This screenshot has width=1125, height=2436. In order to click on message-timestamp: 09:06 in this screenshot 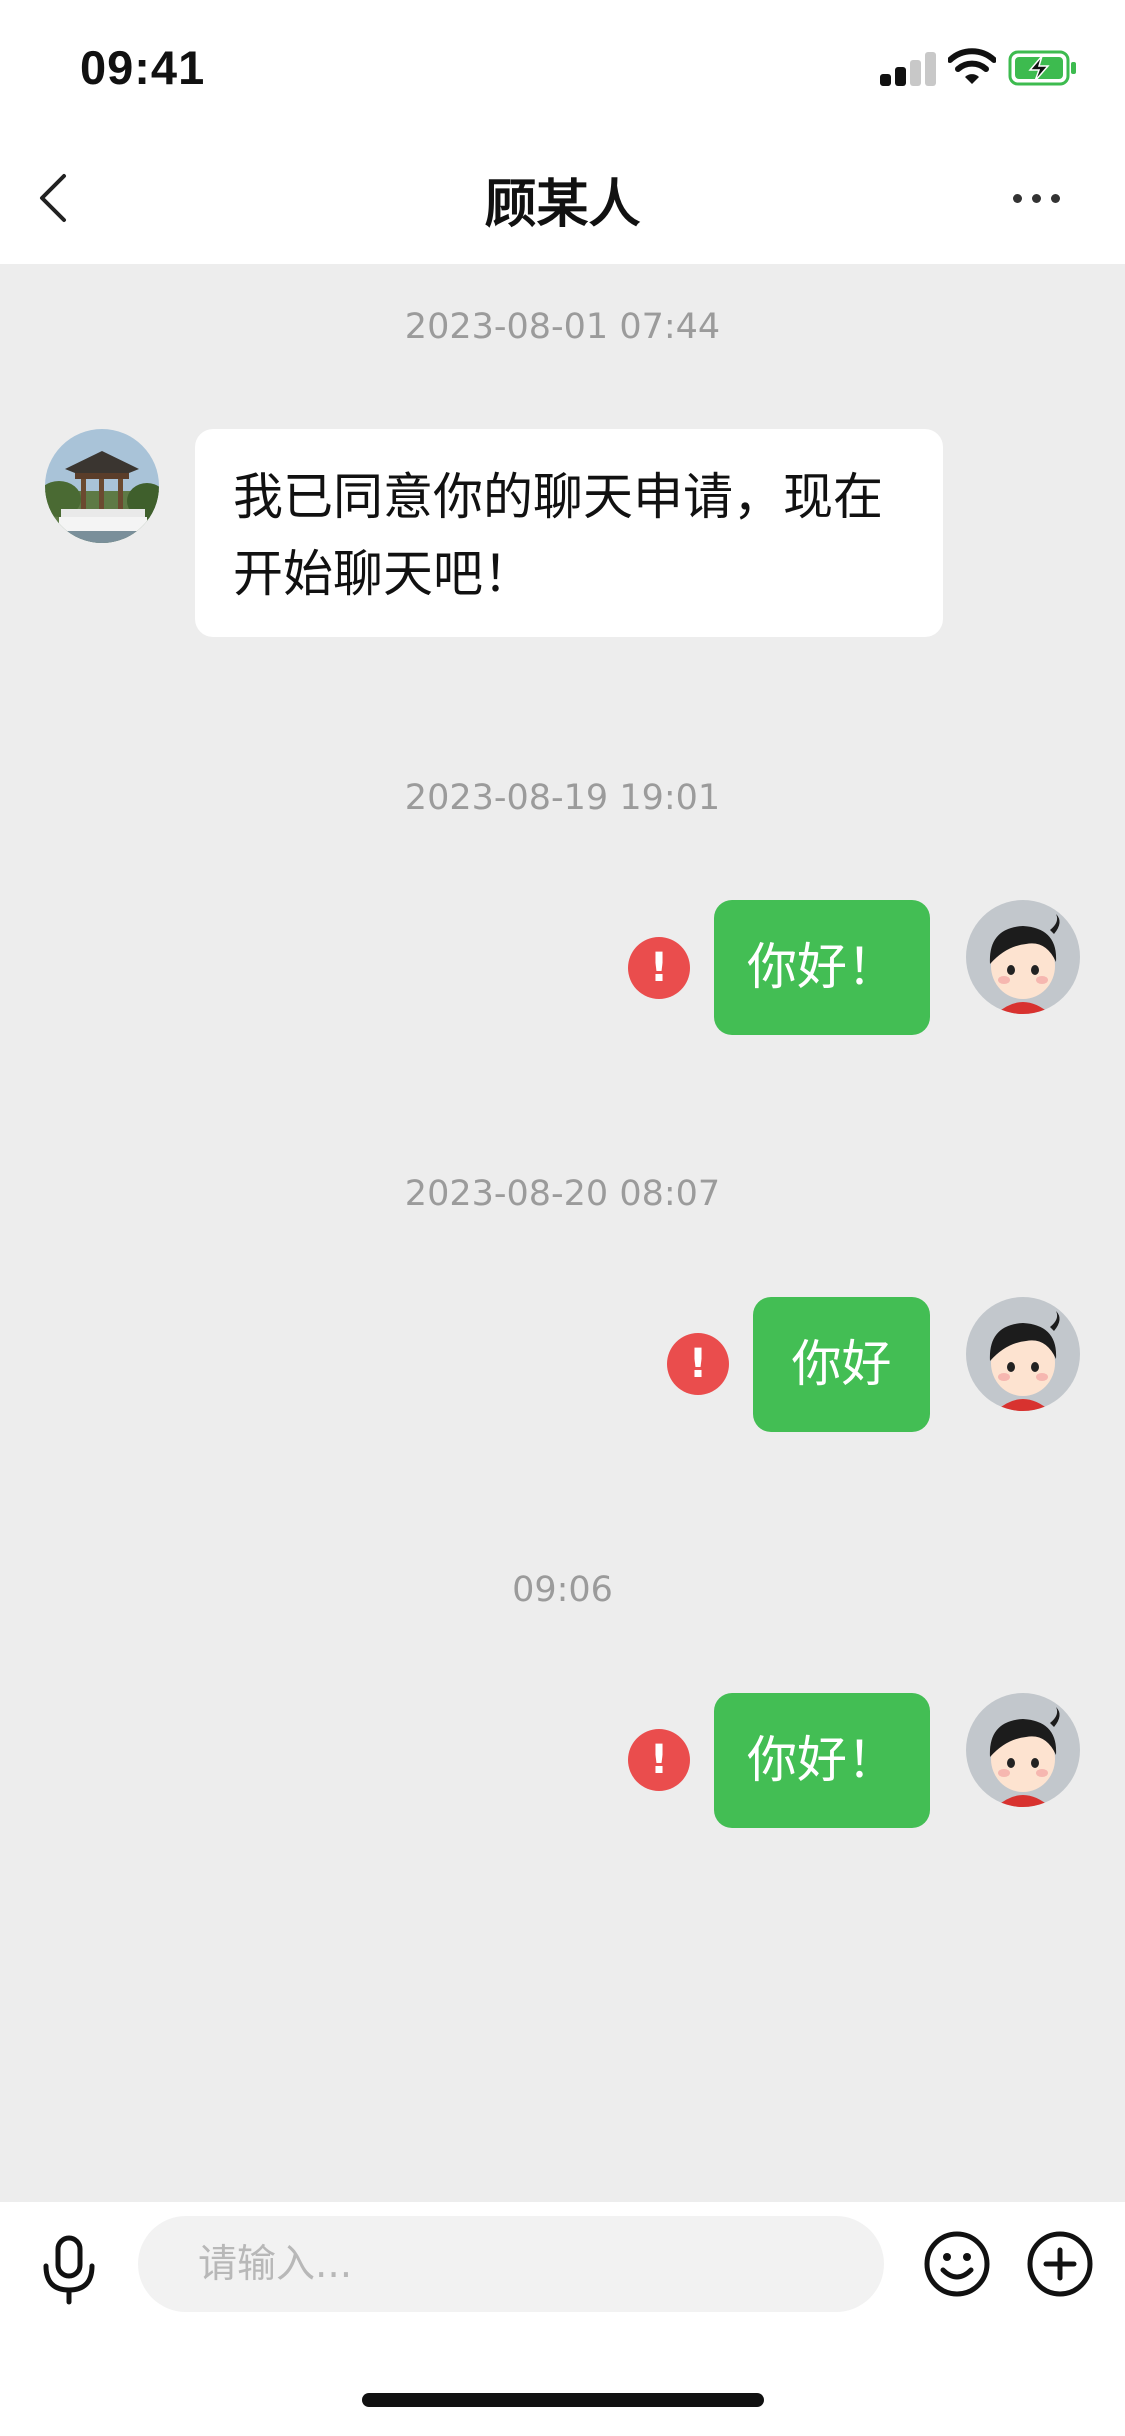, I will do `click(562, 1590)`.